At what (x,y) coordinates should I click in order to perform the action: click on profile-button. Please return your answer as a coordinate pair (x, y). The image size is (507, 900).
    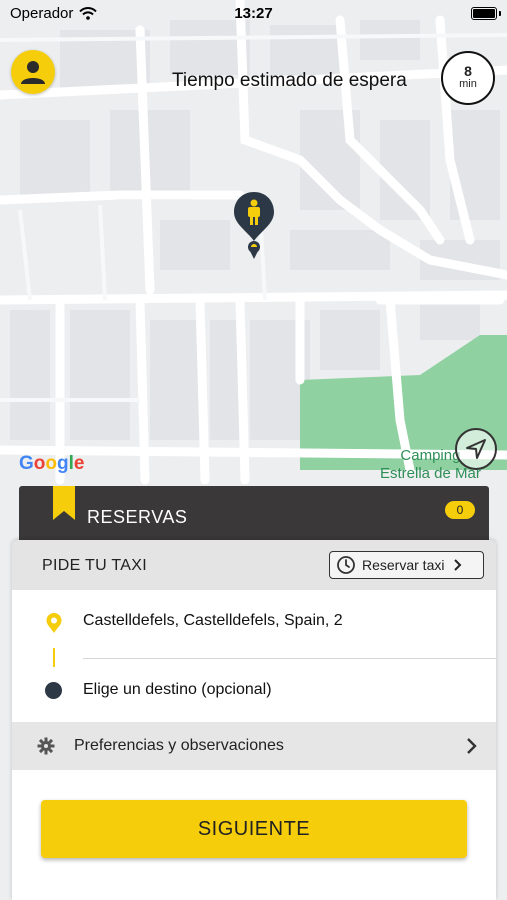
    Looking at the image, I should click on (33, 72).